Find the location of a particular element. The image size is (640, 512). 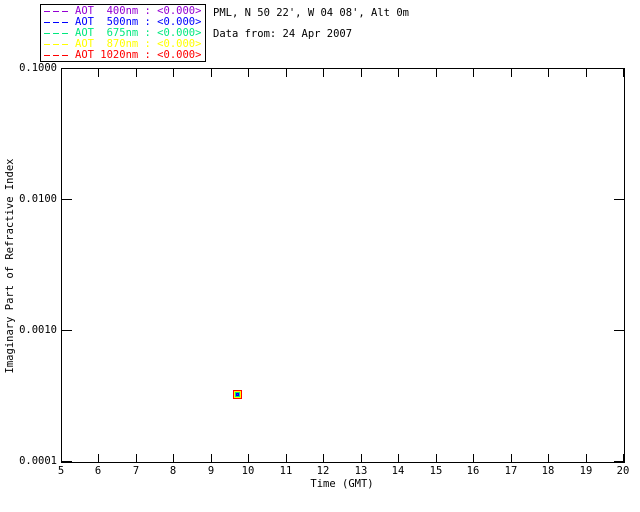

x-tick-label: 14 is located at coordinates (398, 471).